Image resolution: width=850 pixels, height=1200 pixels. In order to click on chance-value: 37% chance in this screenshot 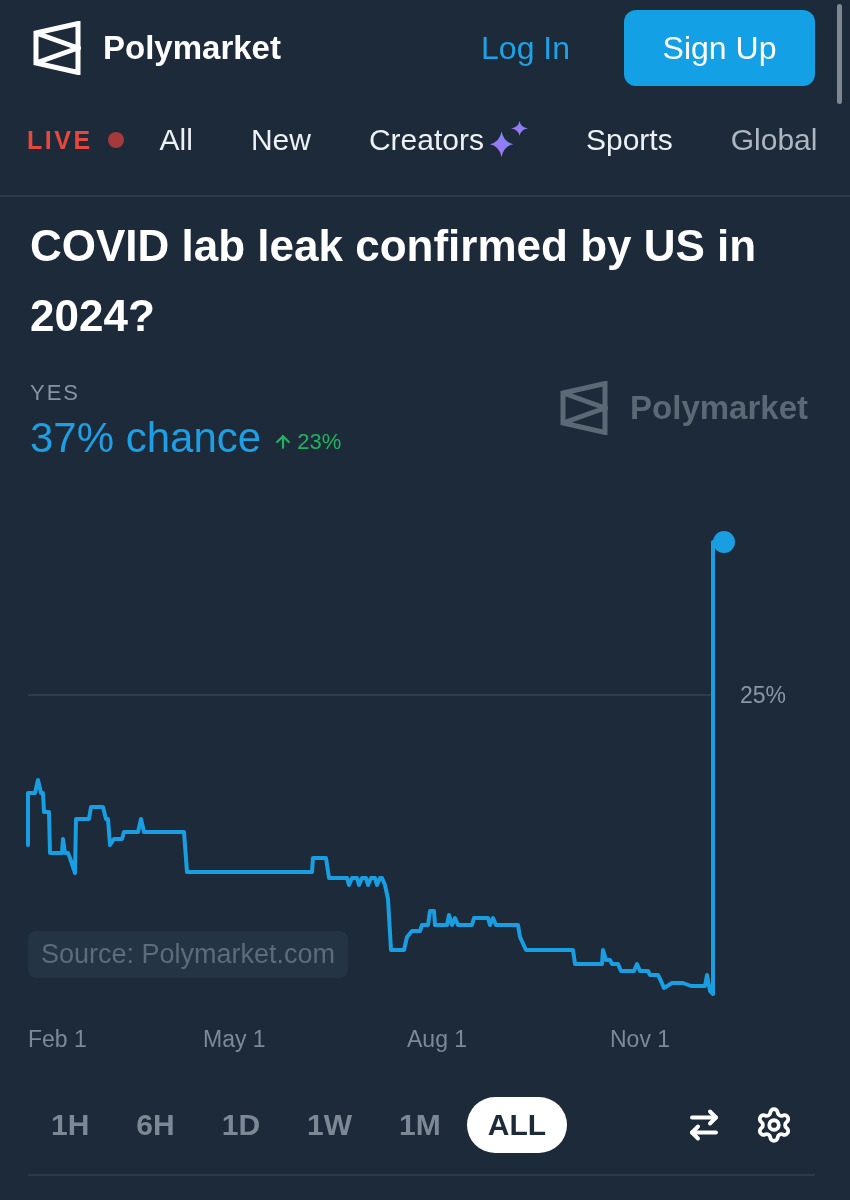, I will do `click(146, 438)`.